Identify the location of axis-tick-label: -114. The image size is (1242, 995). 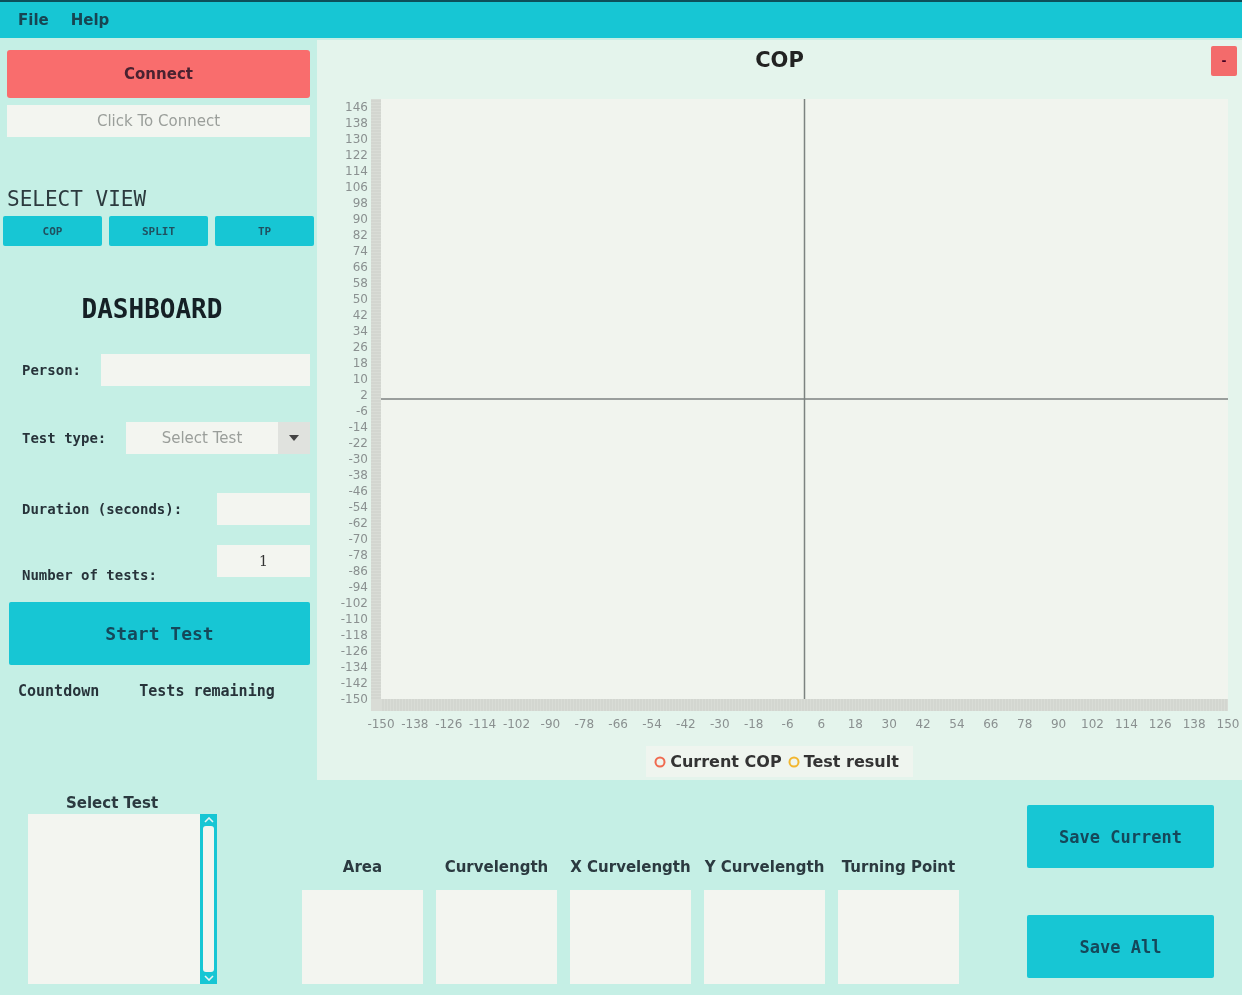
(483, 724).